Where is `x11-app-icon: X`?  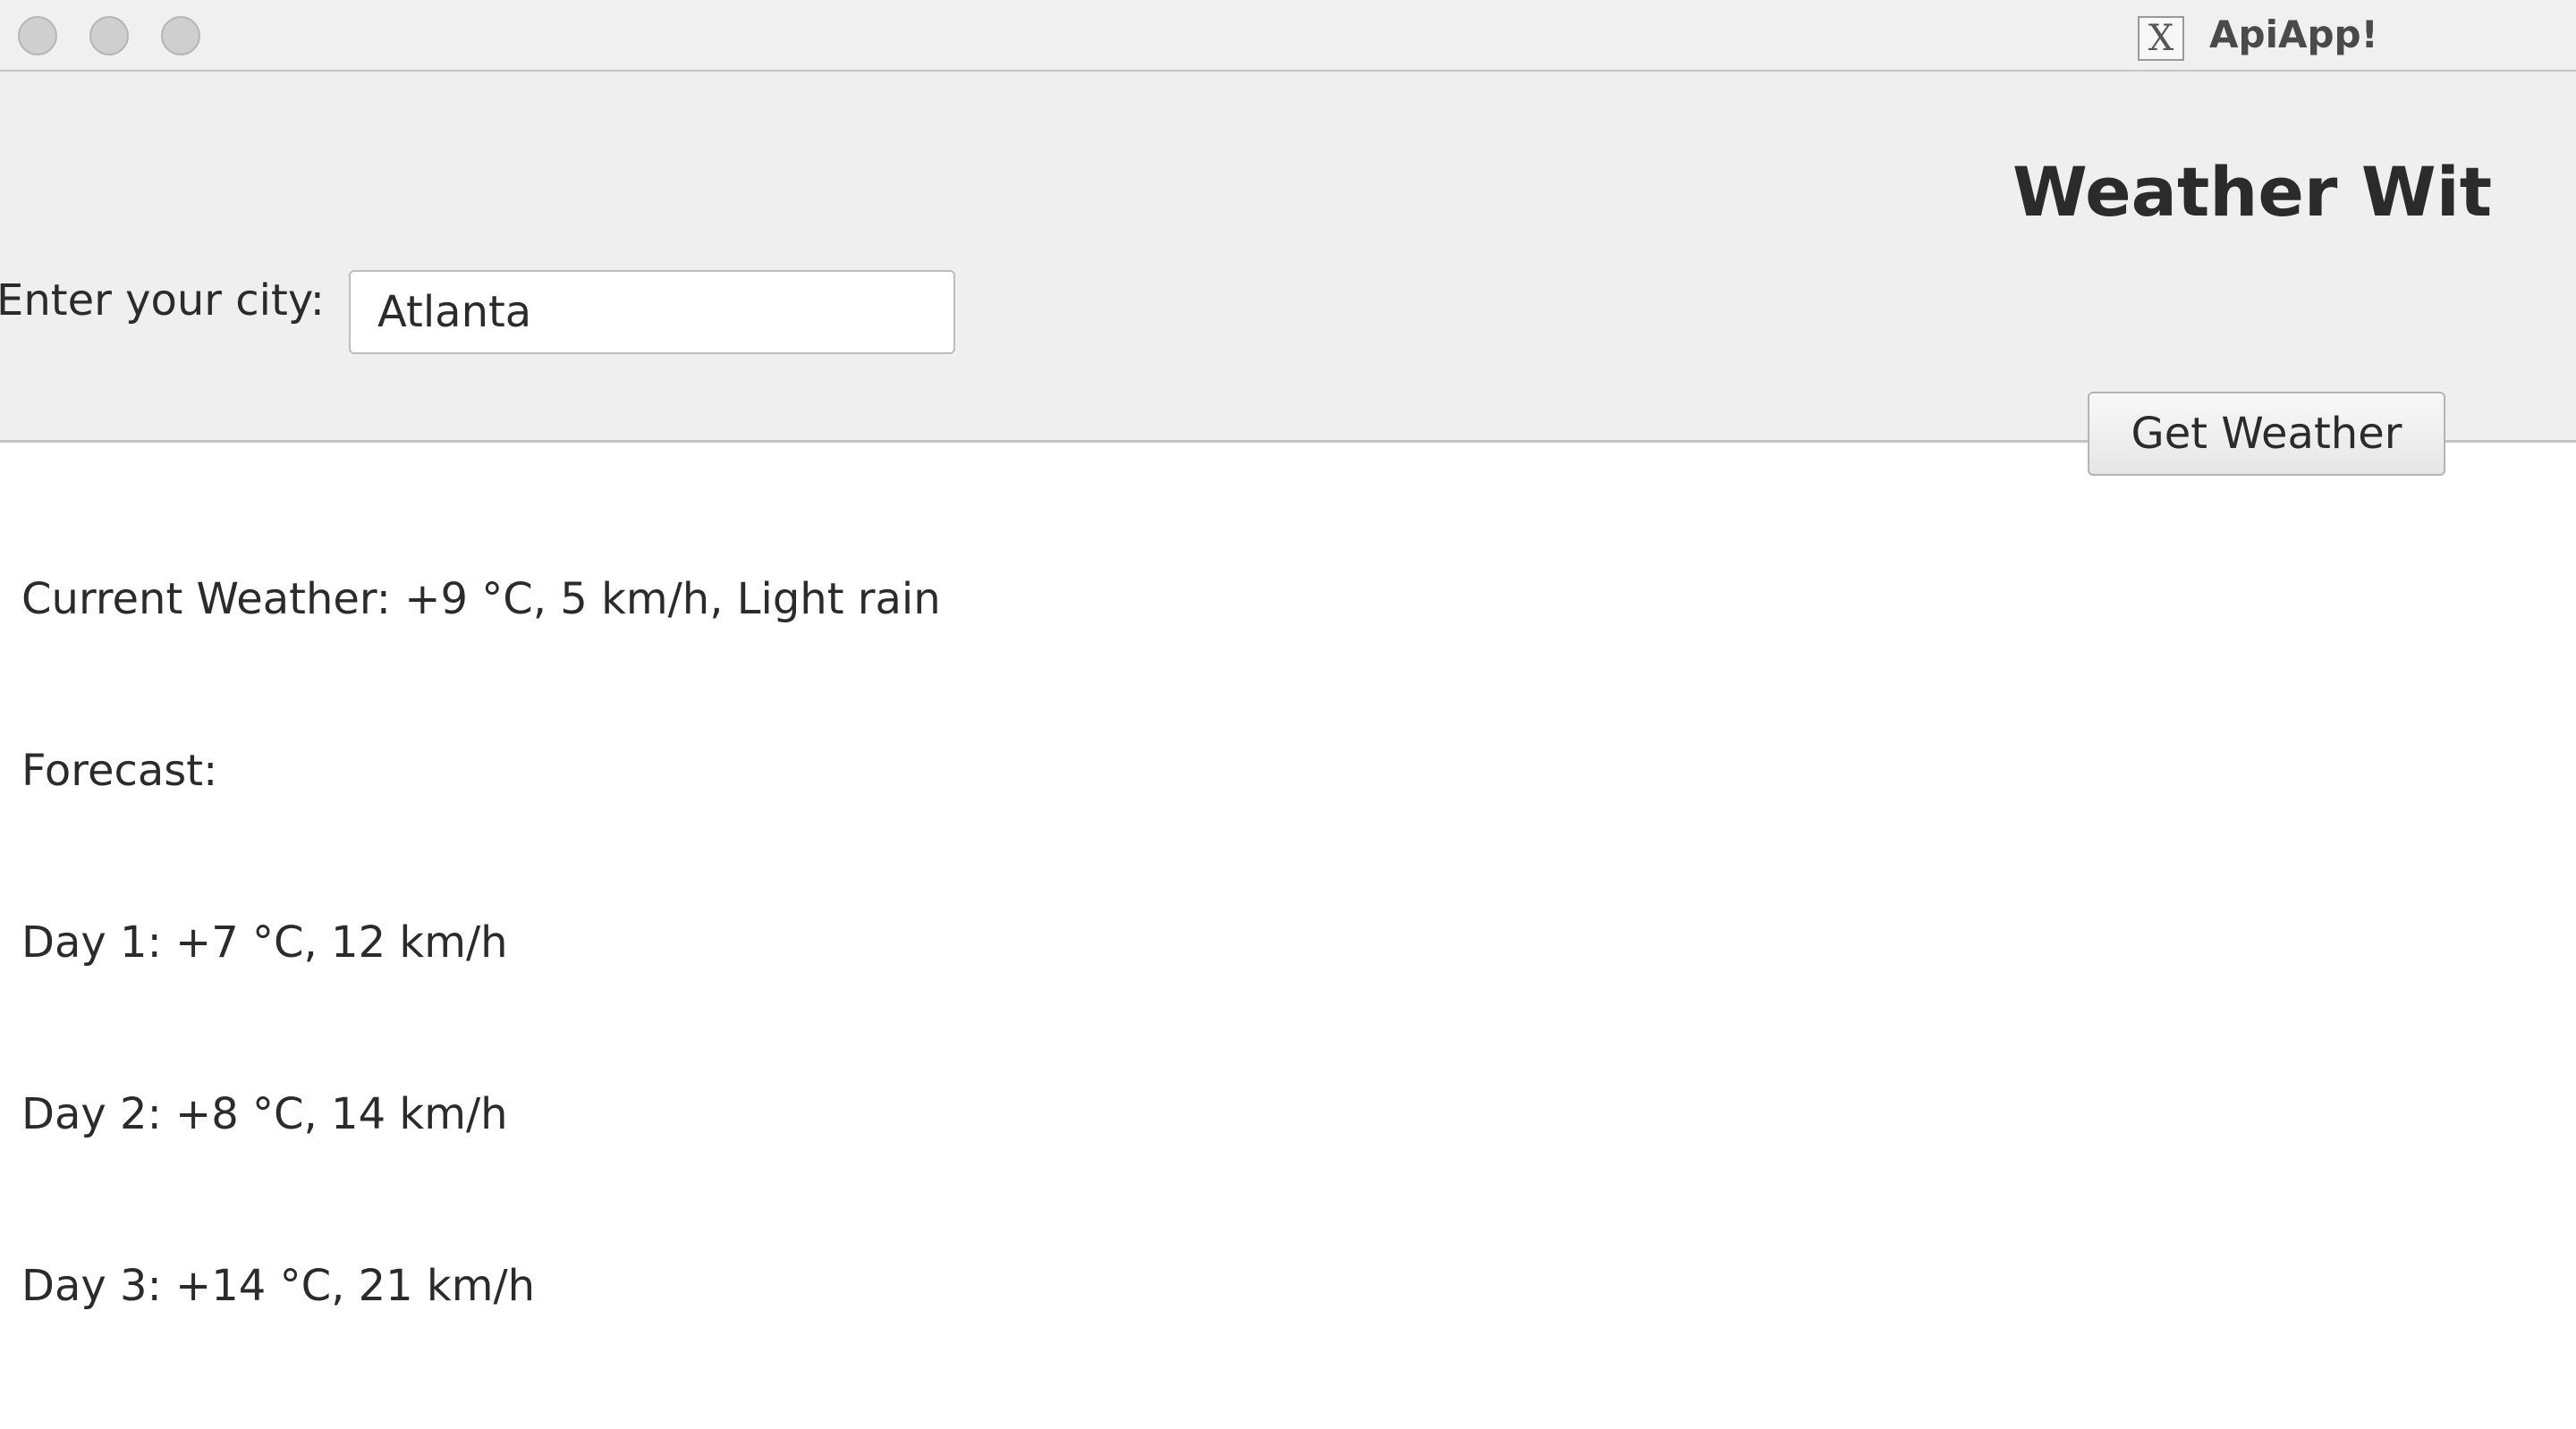 x11-app-icon: X is located at coordinates (2161, 38).